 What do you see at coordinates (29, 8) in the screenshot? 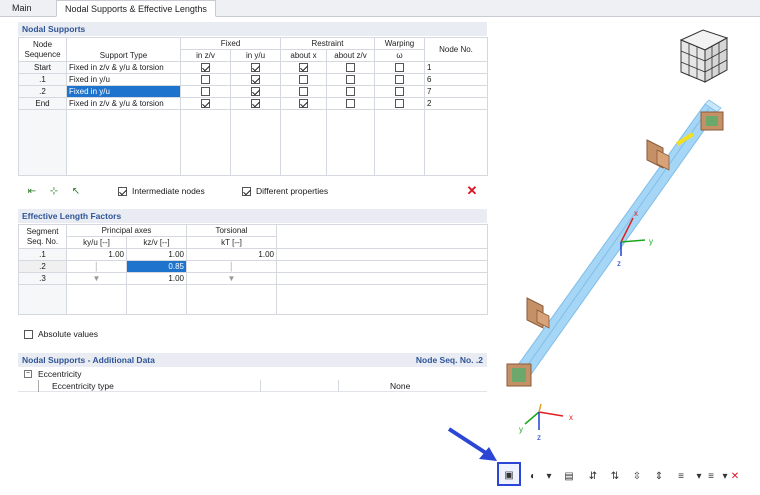
I see `tab-main: Main` at bounding box center [29, 8].